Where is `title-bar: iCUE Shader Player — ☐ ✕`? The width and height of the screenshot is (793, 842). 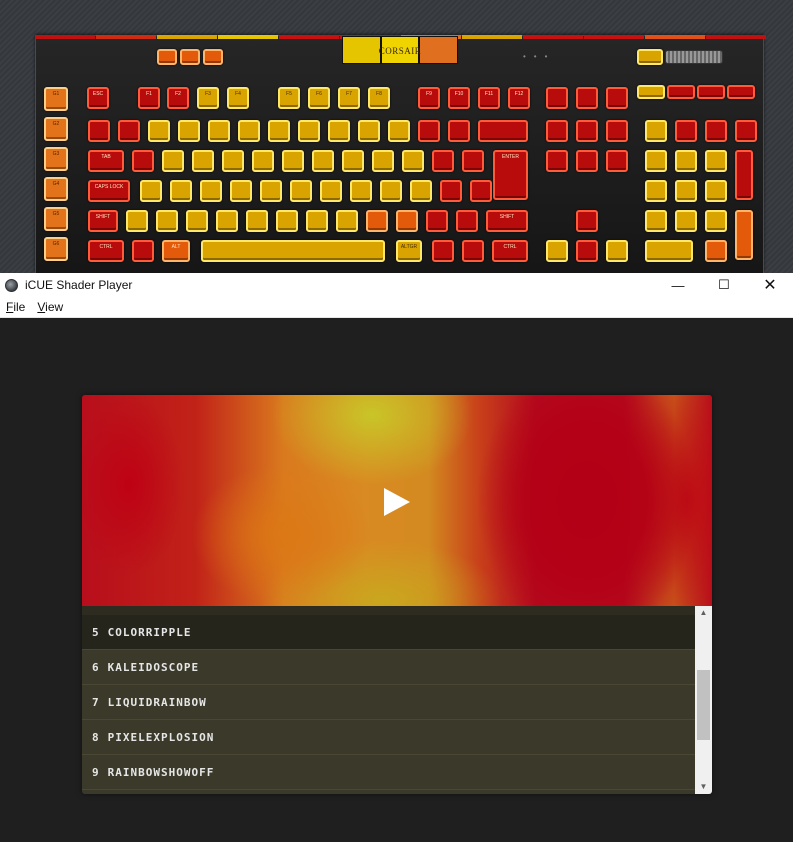
title-bar: iCUE Shader Player — ☐ ✕ is located at coordinates (396, 285).